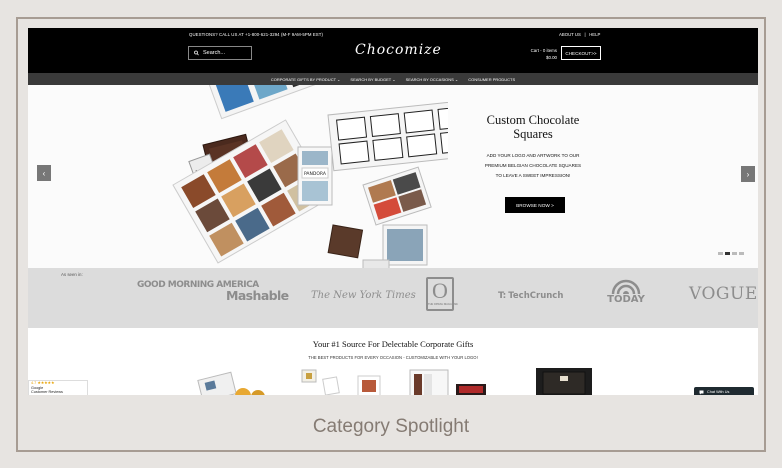 This screenshot has width=782, height=468. I want to click on chocolate-squares-image: VIVE PANDORA, so click(310, 176).